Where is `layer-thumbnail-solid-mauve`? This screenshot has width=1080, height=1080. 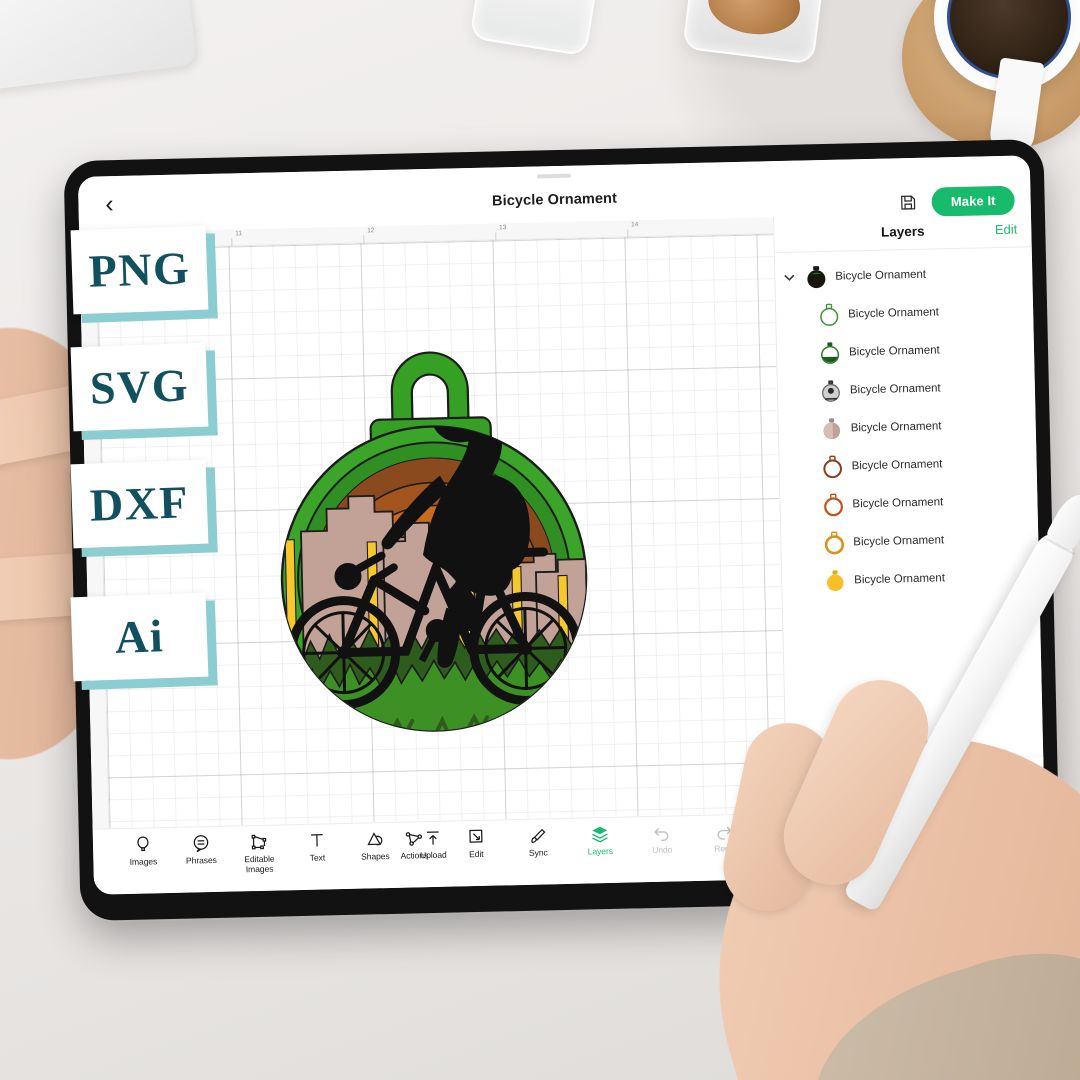 layer-thumbnail-solid-mauve is located at coordinates (832, 429).